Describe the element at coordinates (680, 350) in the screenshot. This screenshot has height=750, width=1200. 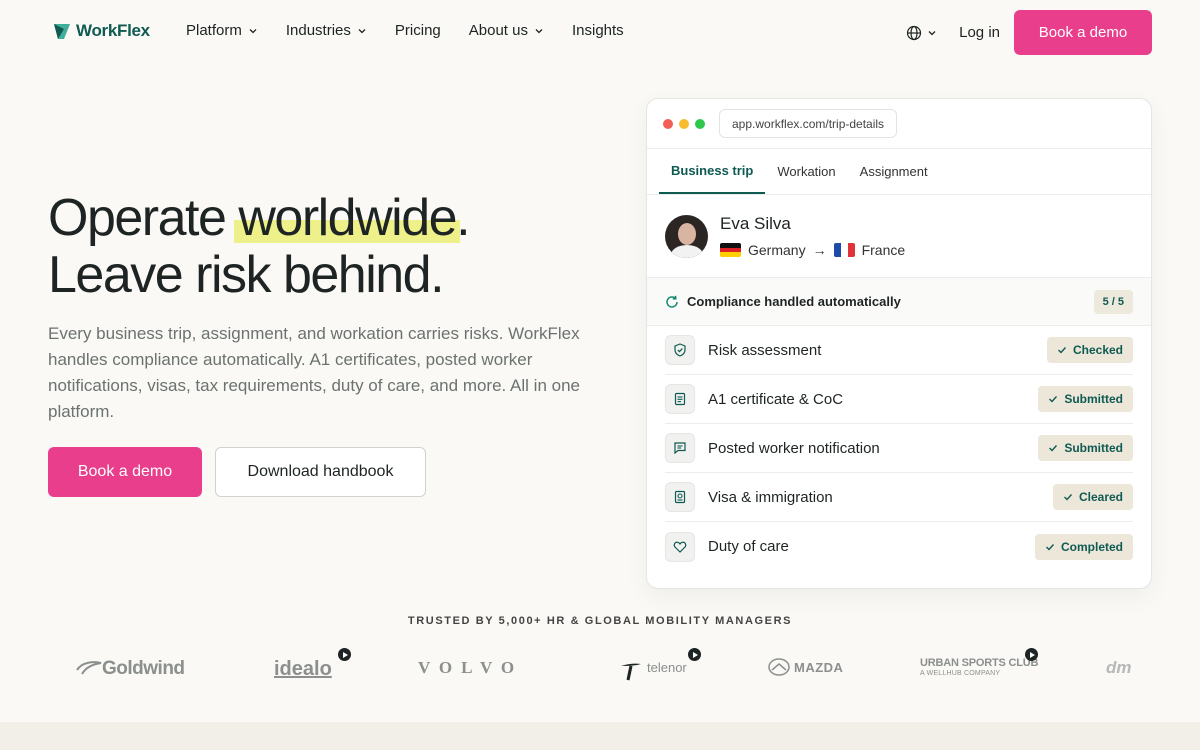
I see `shield-icon` at that location.